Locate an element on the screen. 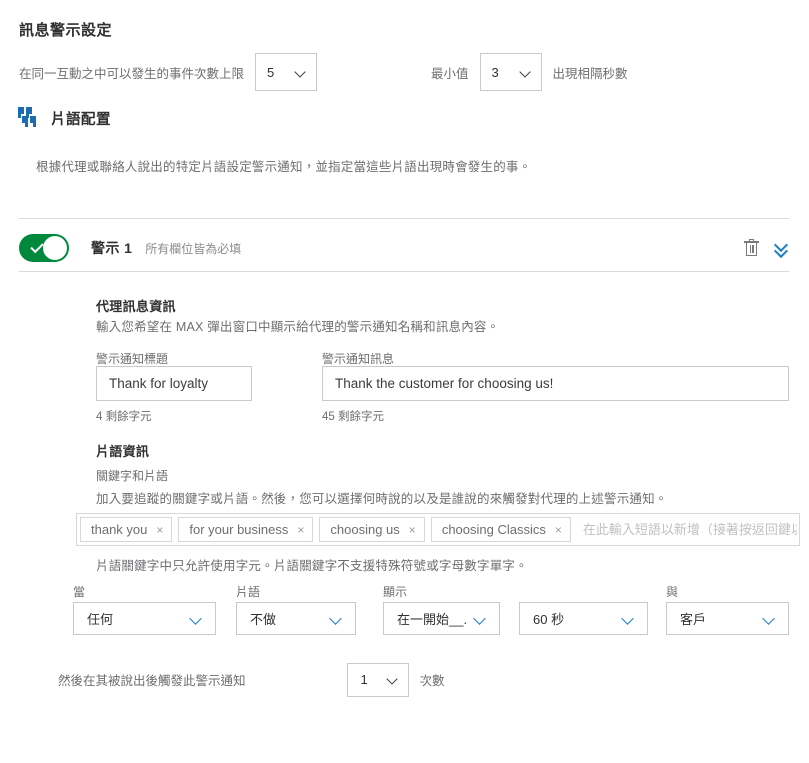 This screenshot has width=809, height=763. chevron-double-down-icon is located at coordinates (781, 248).